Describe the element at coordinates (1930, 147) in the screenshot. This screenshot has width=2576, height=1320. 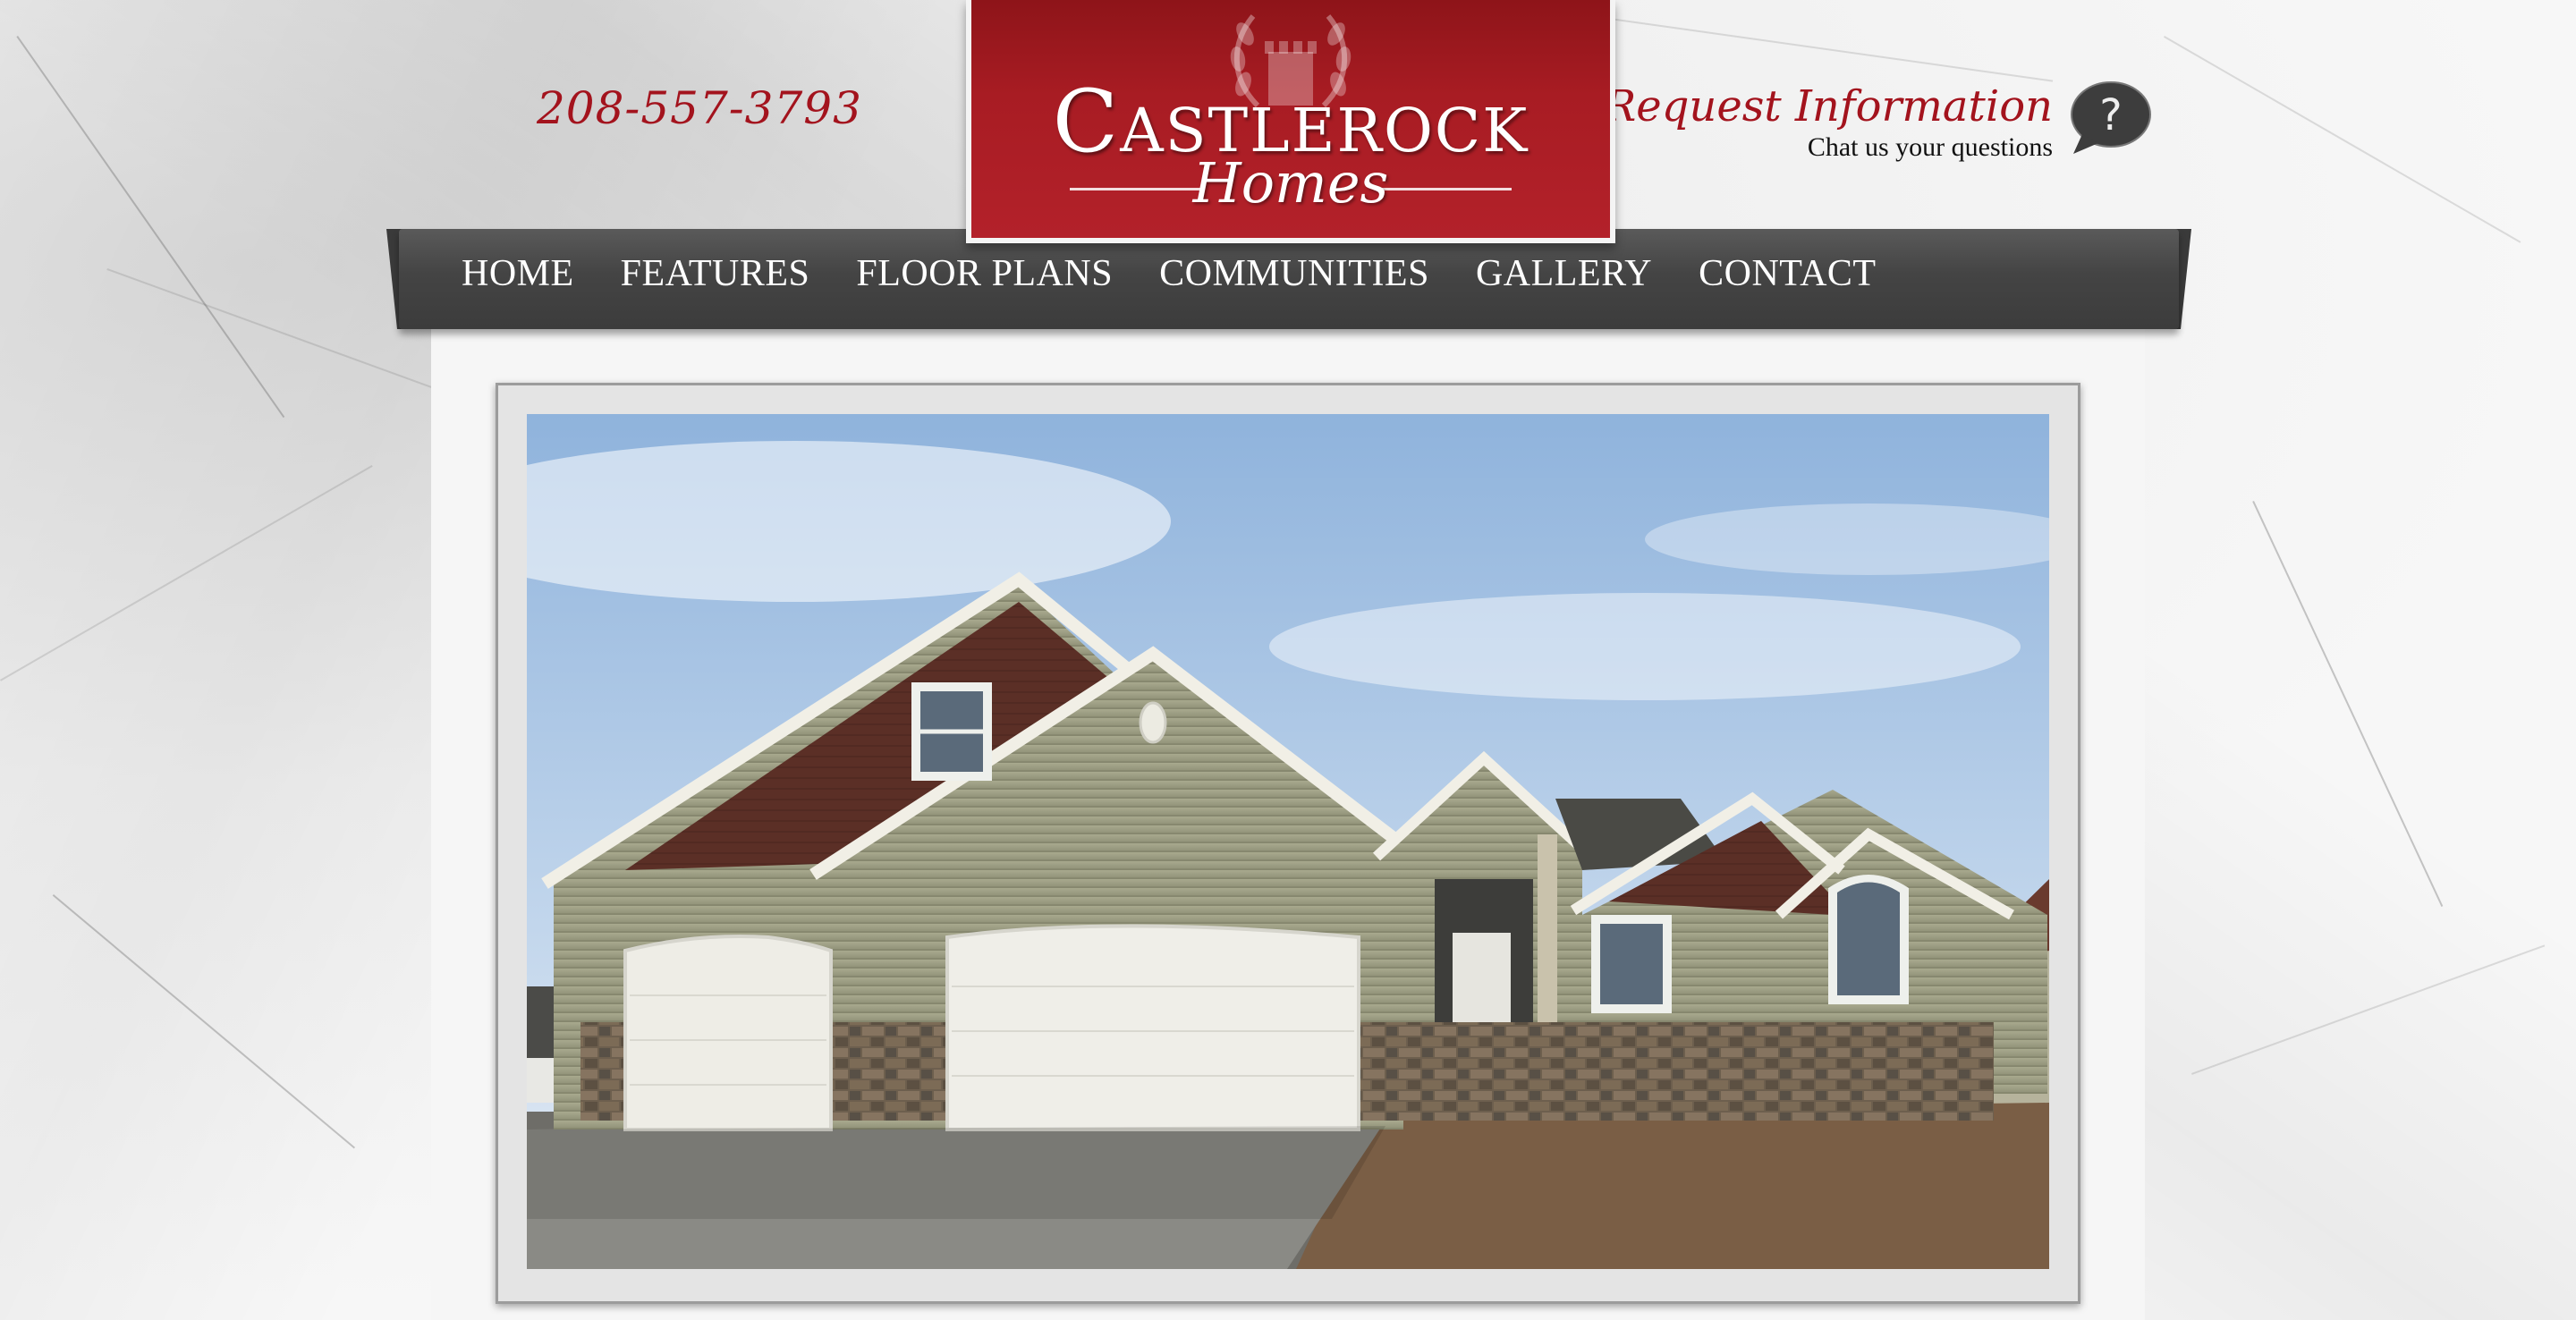
I see `request-subtitle: Chat us your questions` at that location.